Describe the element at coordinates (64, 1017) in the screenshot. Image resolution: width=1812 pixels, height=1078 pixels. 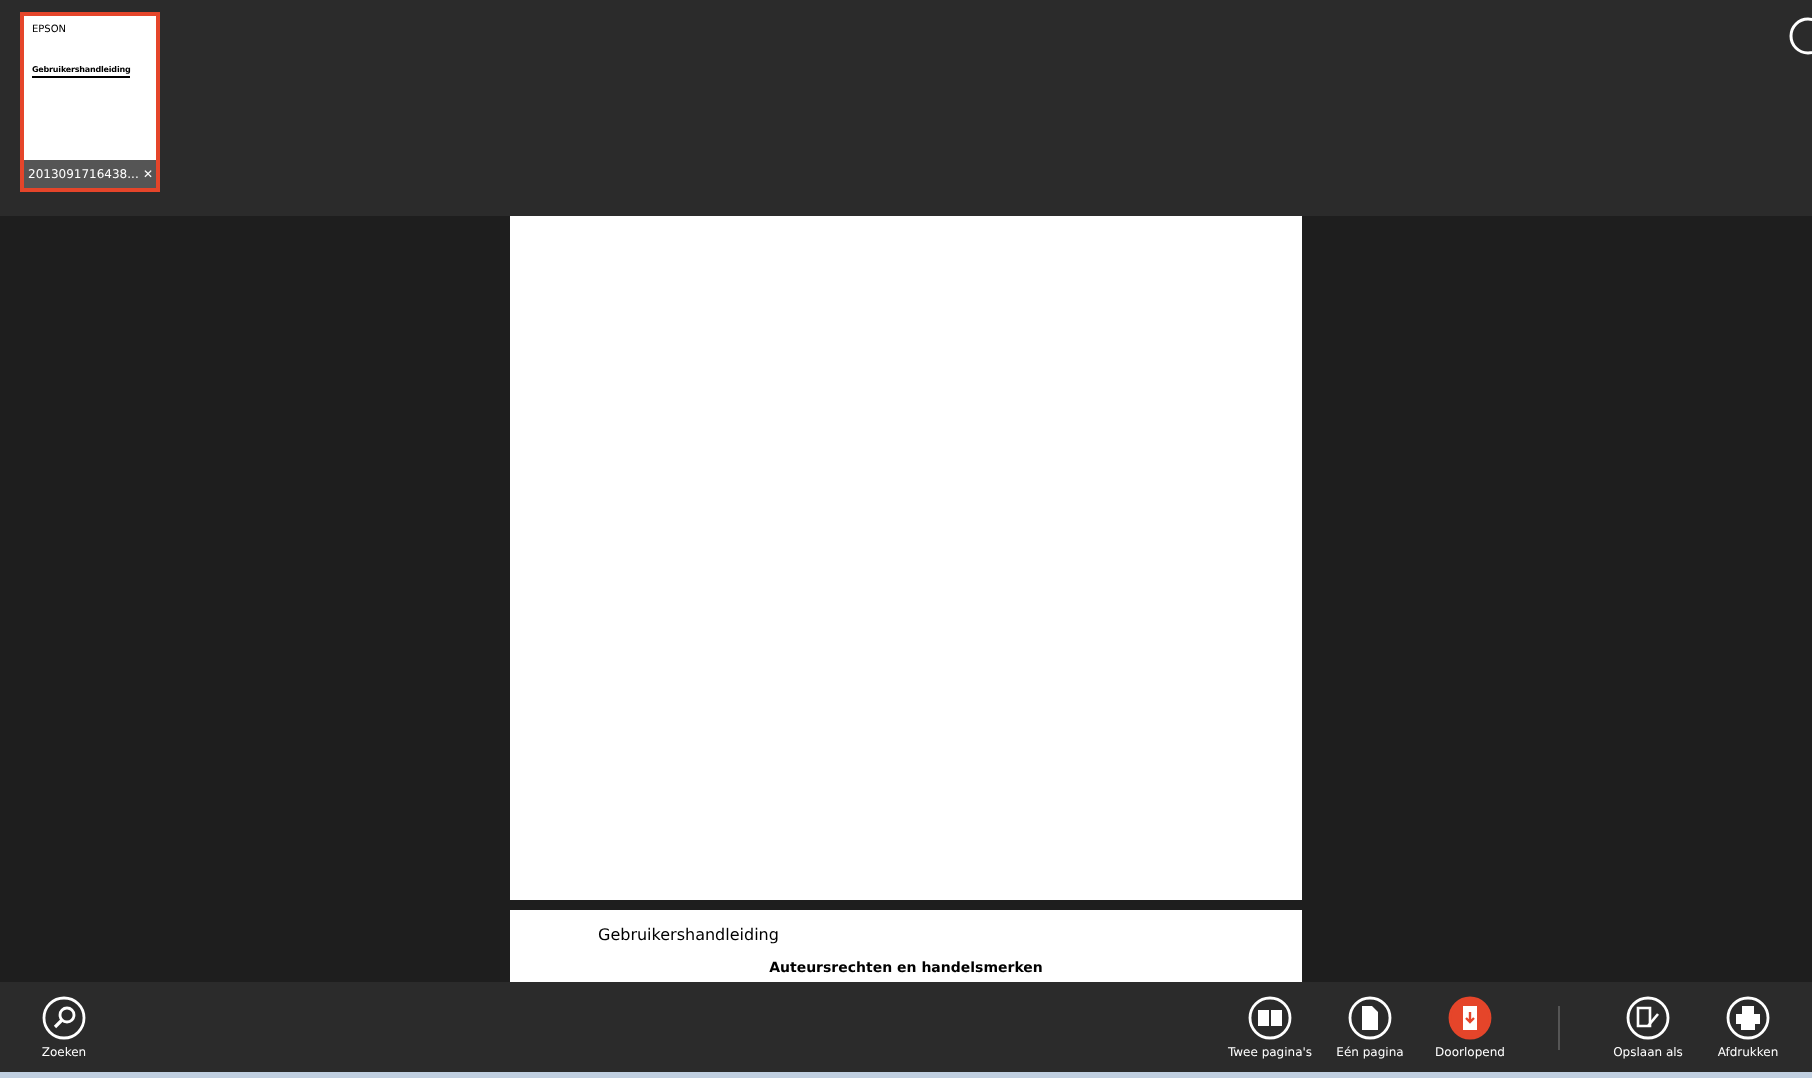
I see `search-icon` at that location.